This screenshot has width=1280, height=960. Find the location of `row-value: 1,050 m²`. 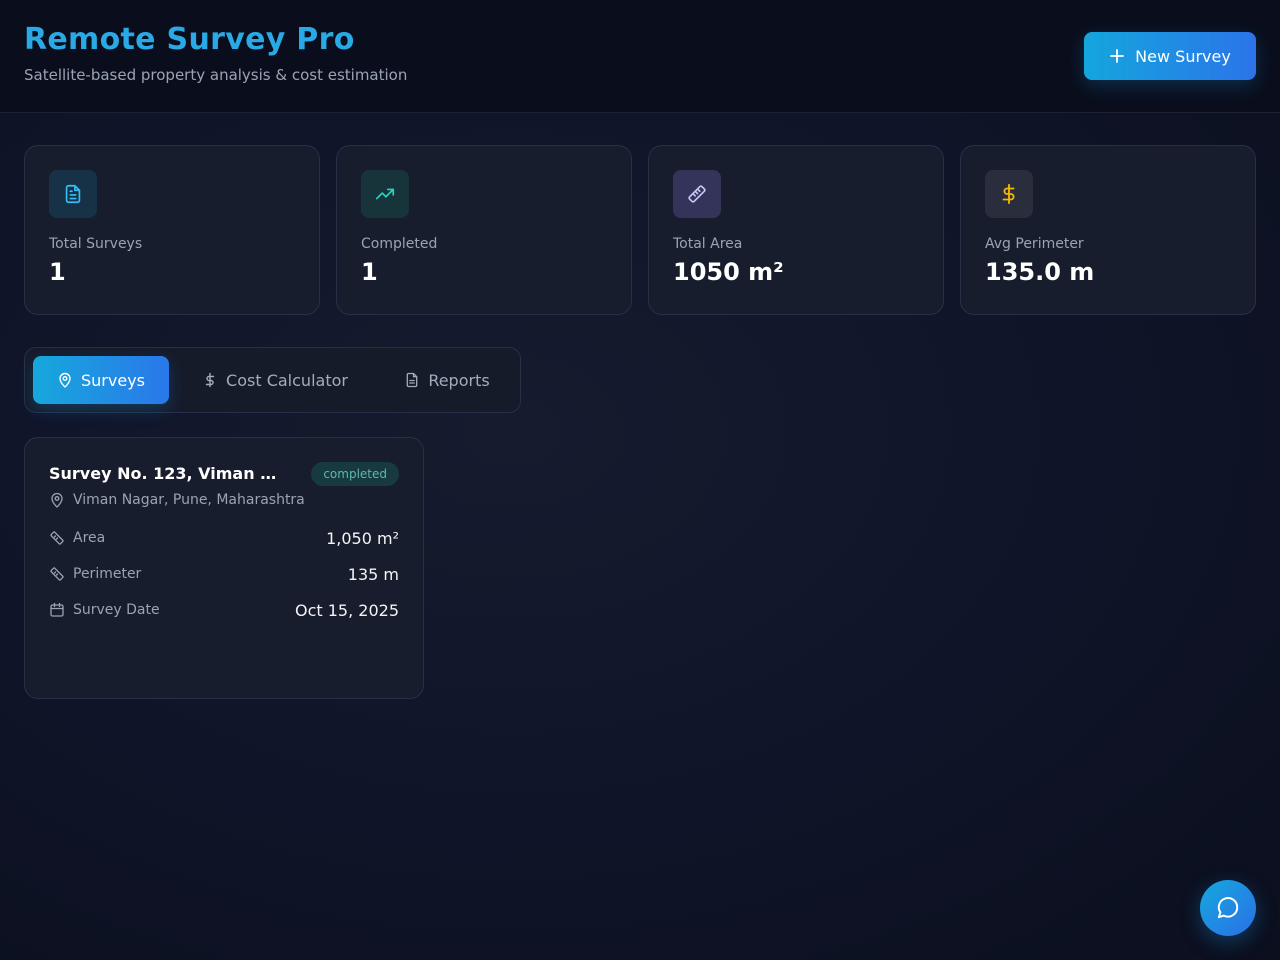

row-value: 1,050 m² is located at coordinates (362, 538).